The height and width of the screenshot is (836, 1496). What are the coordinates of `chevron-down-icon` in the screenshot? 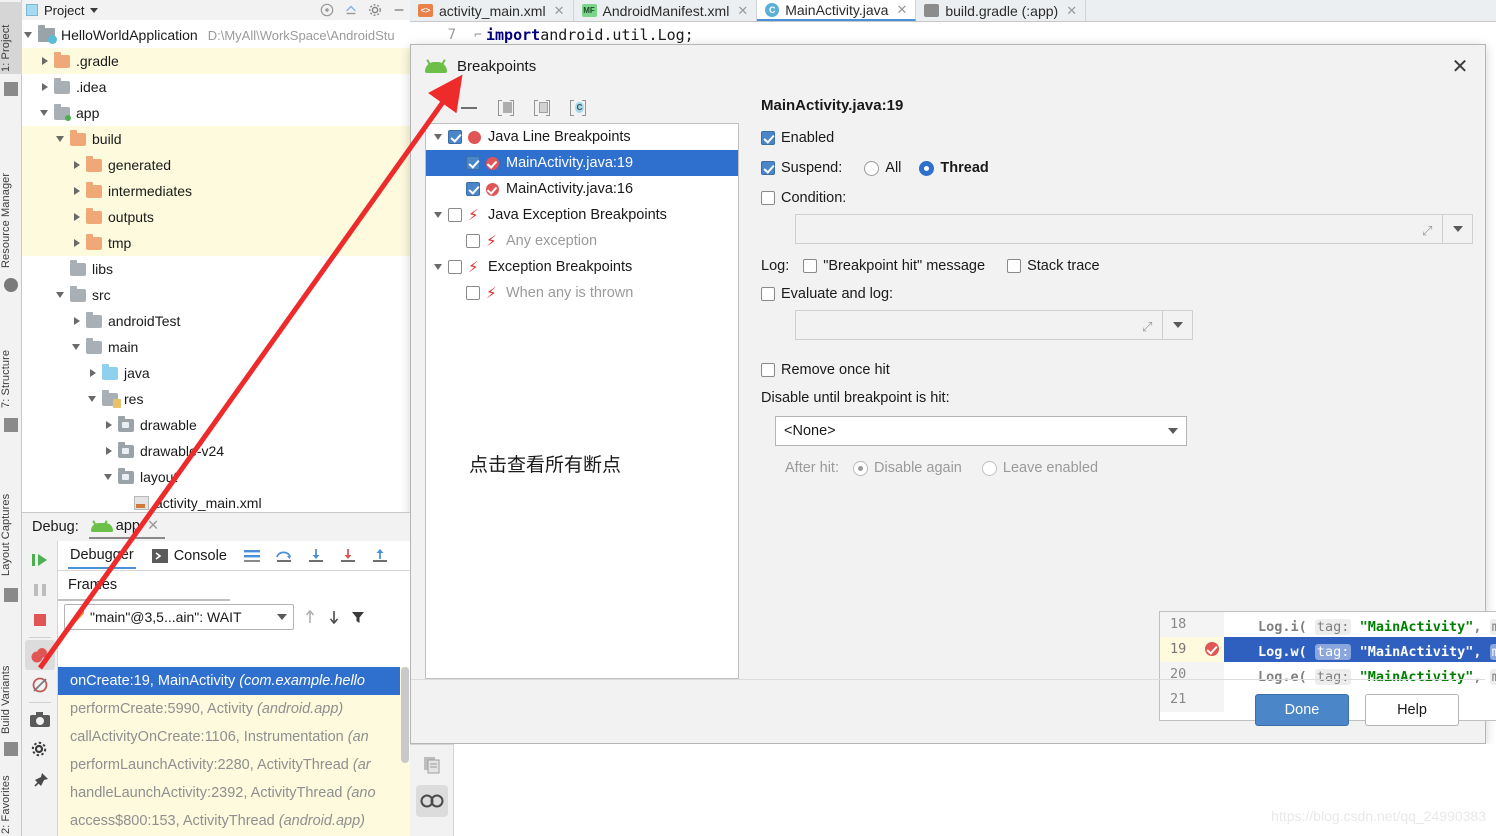 It's located at (94, 10).